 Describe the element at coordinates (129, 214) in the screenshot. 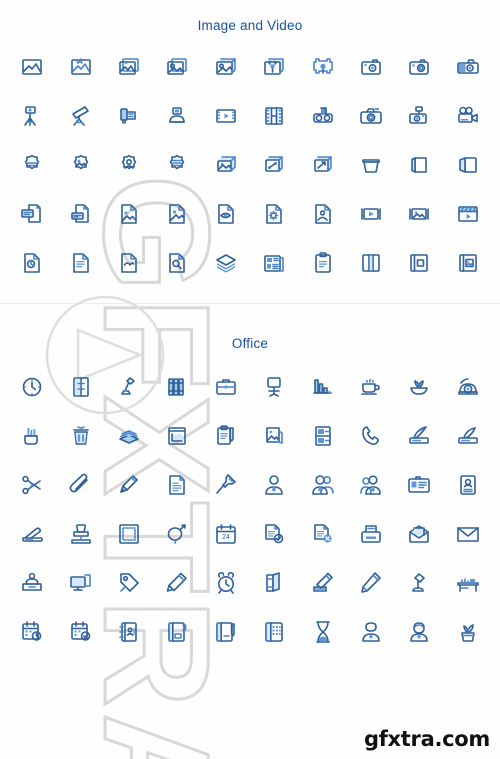

I see `icon-file-image` at that location.